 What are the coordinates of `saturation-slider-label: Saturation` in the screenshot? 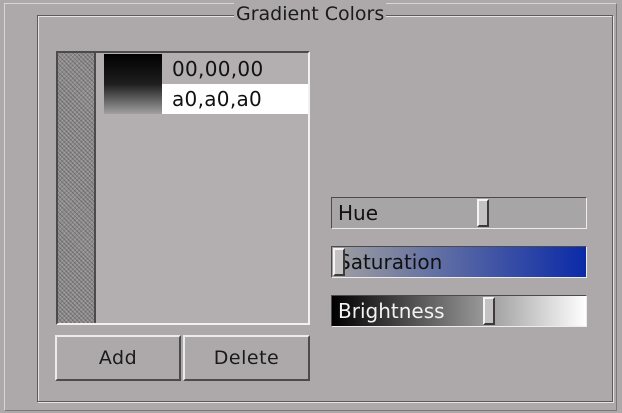 It's located at (390, 262).